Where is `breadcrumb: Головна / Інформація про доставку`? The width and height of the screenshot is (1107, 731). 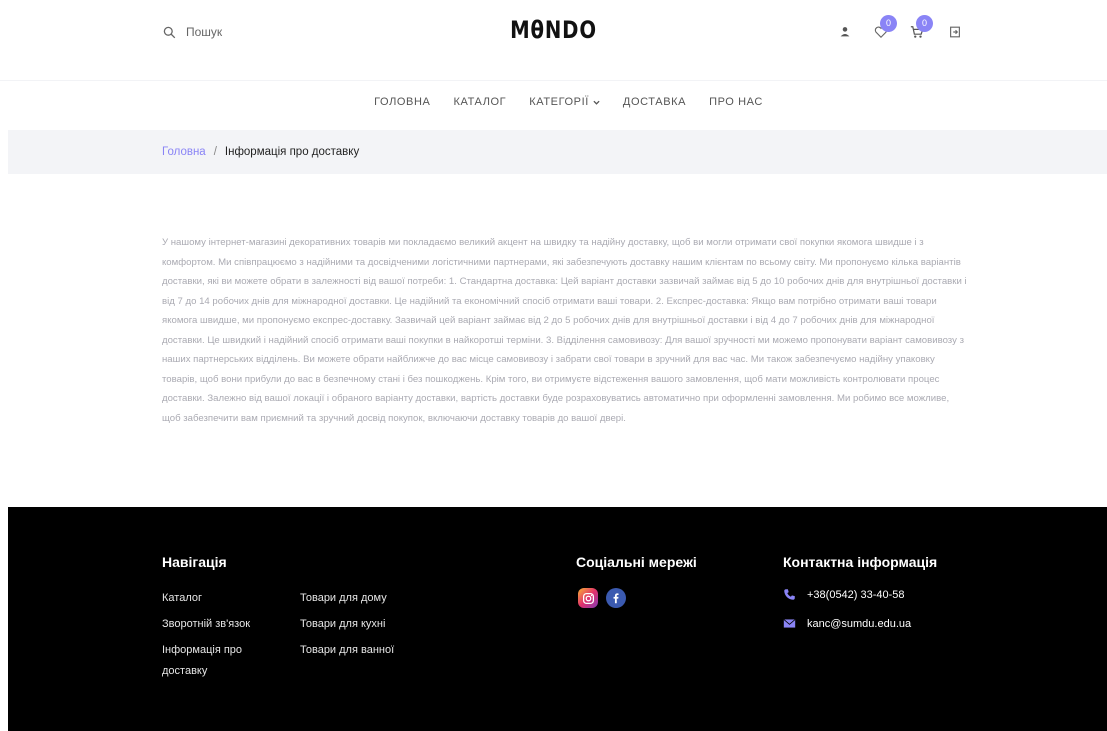
breadcrumb: Головна / Інформація про доставку is located at coordinates (260, 152).